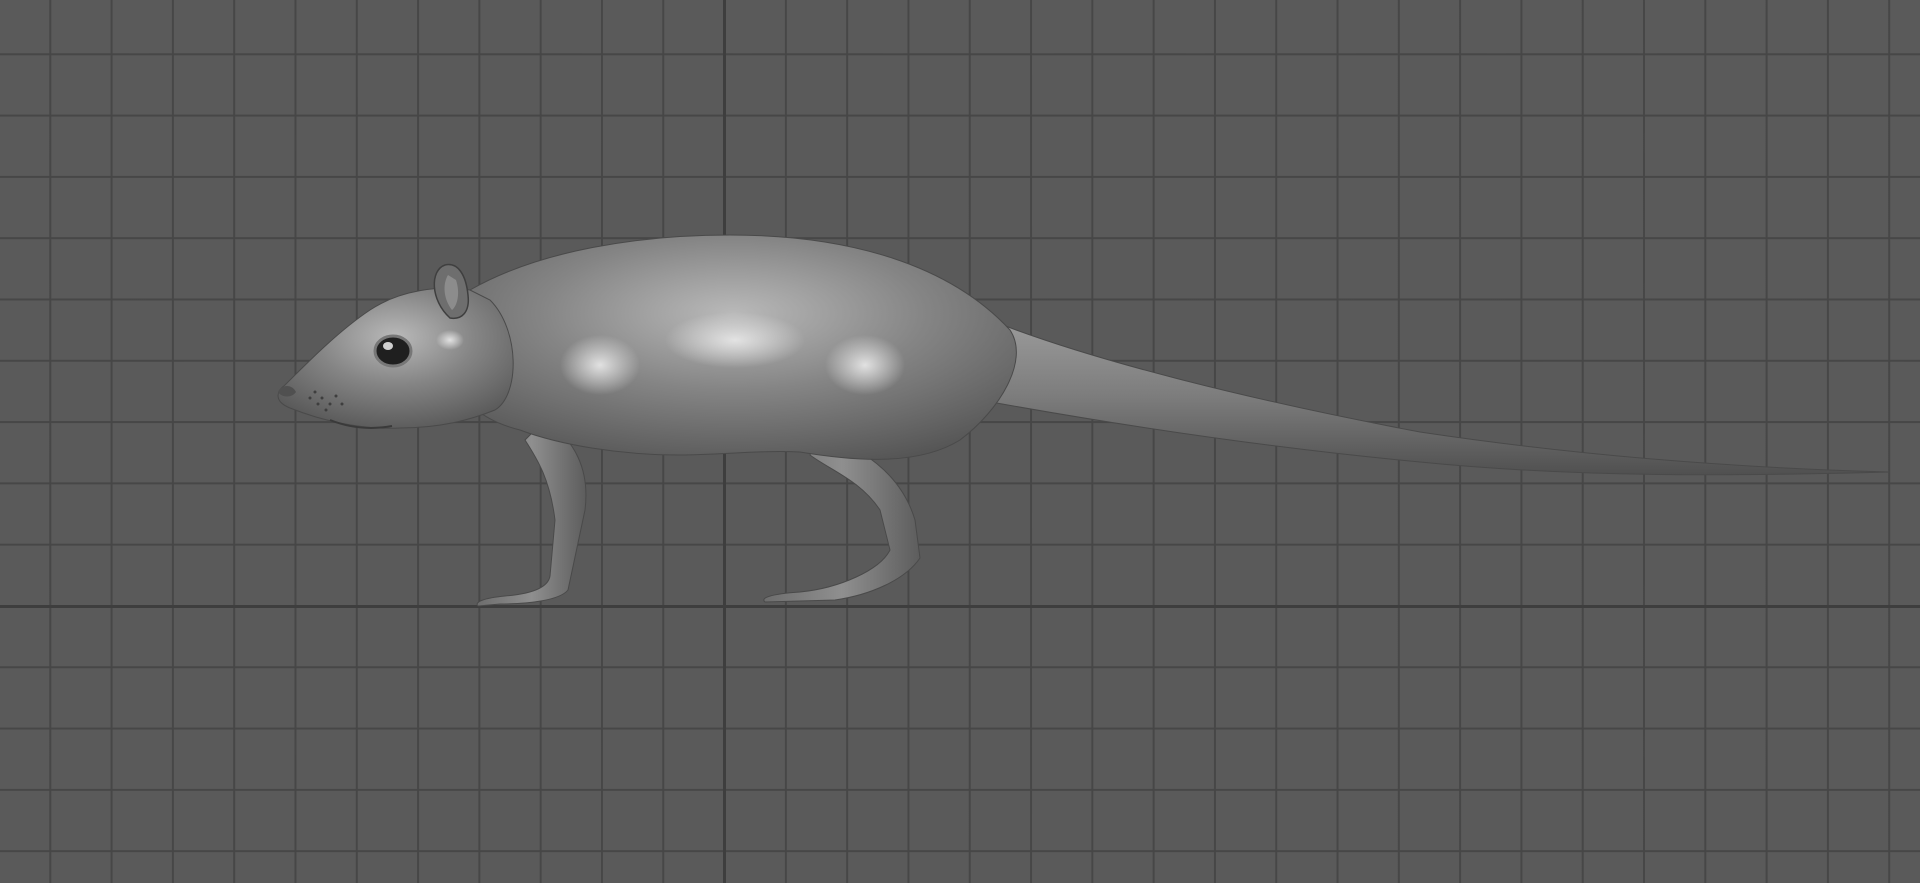  I want to click on rat-tail, so click(1435, 397).